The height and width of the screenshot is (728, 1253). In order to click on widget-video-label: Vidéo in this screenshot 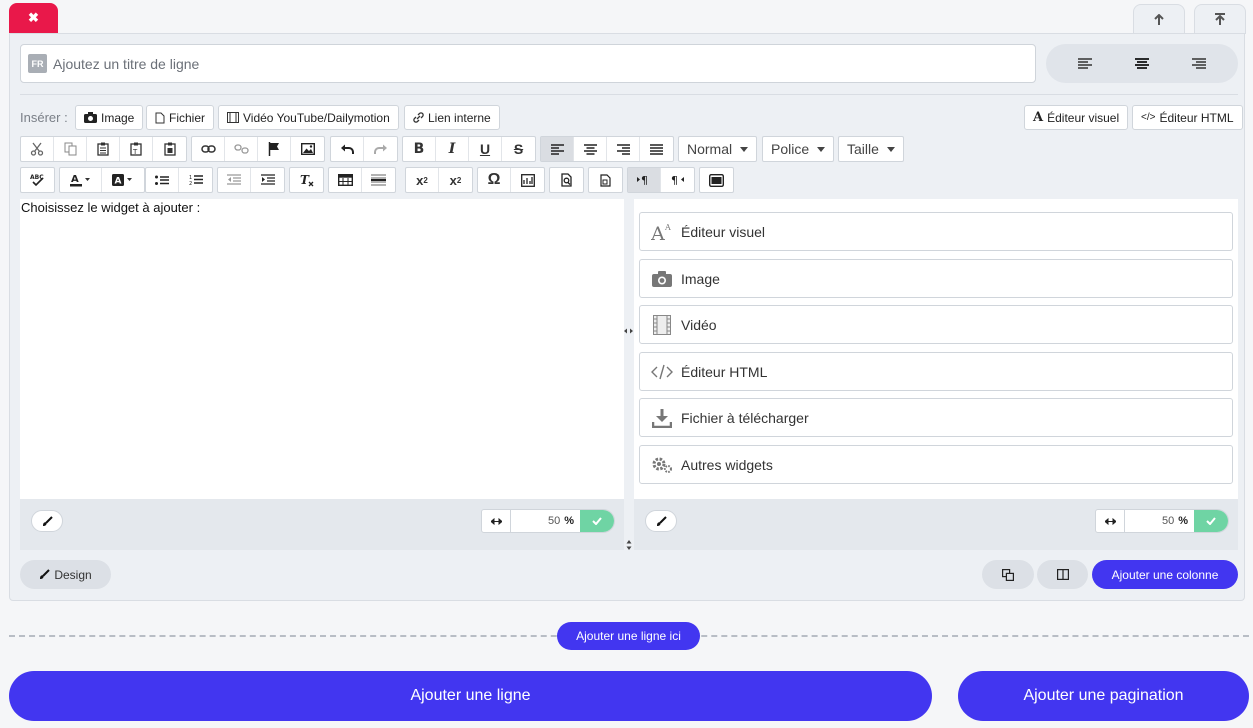, I will do `click(699, 324)`.